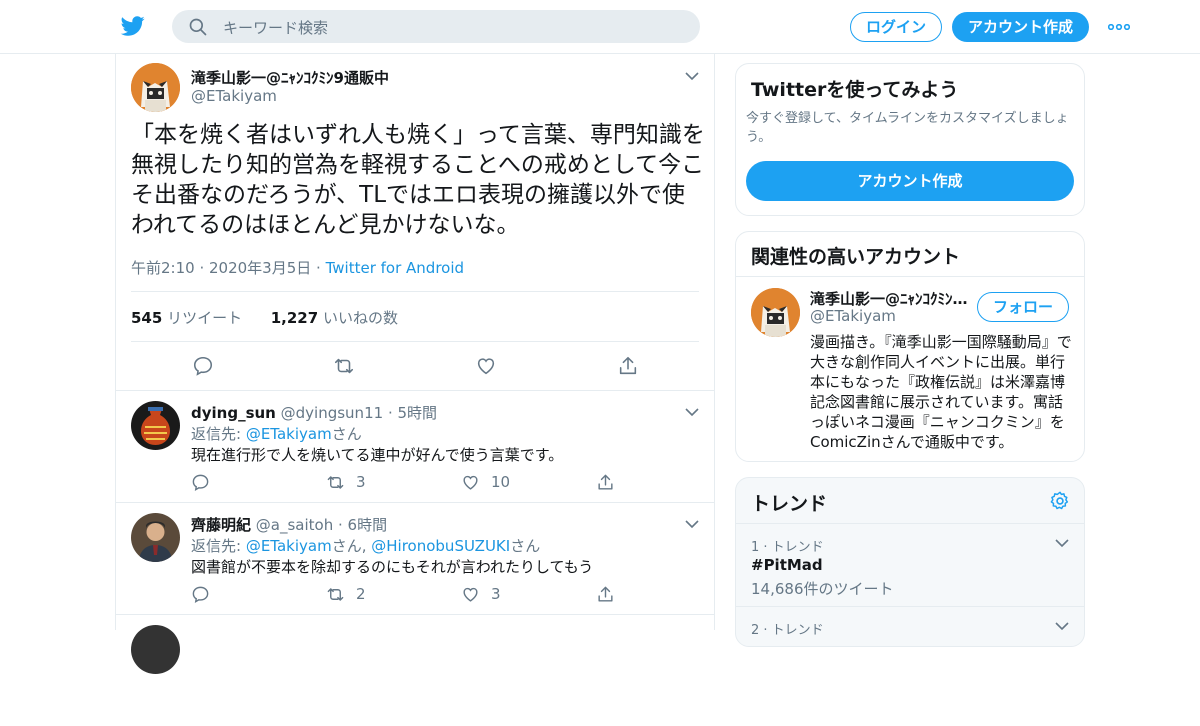 The height and width of the screenshot is (726, 1200). I want to click on reply-text: 図書館が不要本を除却するのにもそれが言われたりしてもう, so click(392, 567).